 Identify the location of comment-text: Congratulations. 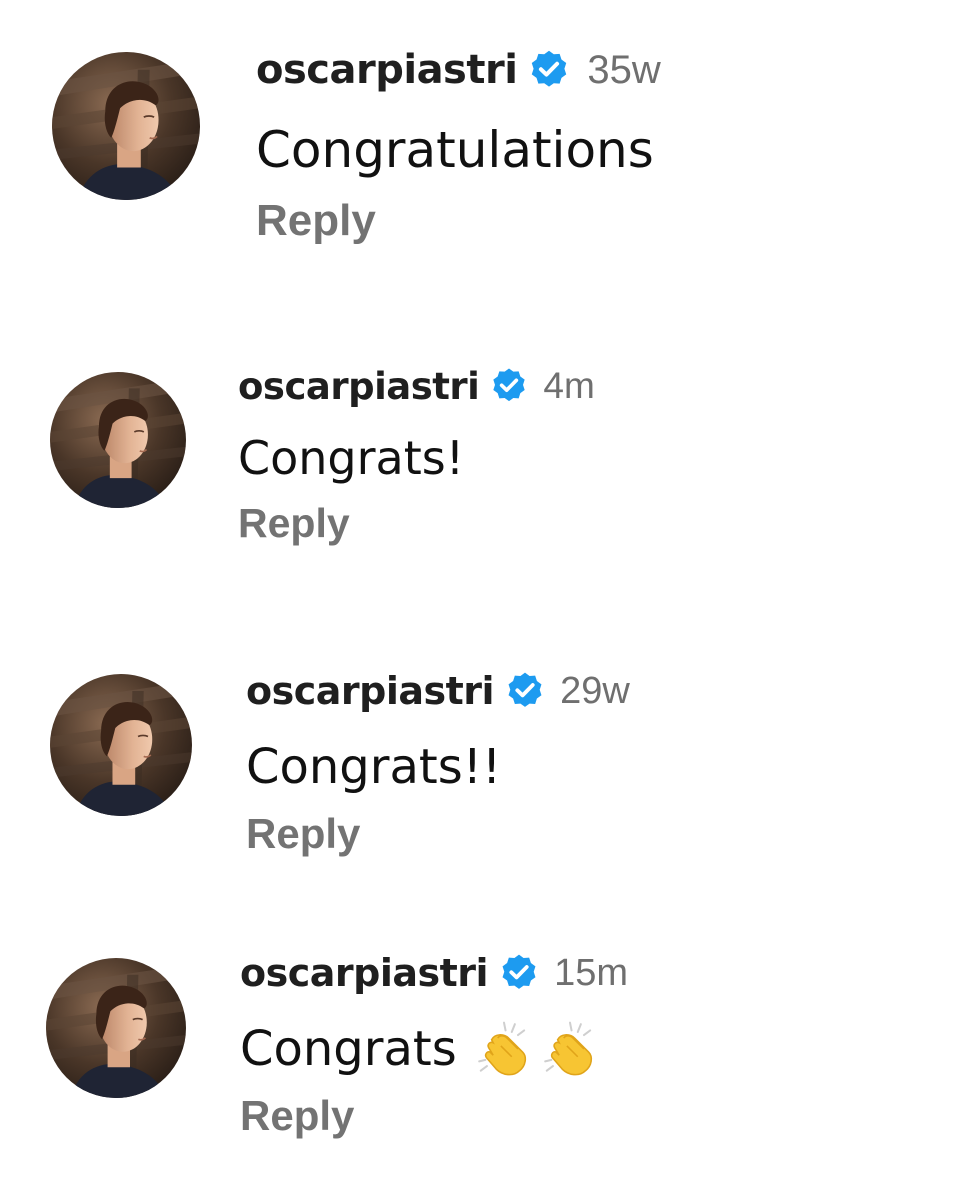
(455, 150).